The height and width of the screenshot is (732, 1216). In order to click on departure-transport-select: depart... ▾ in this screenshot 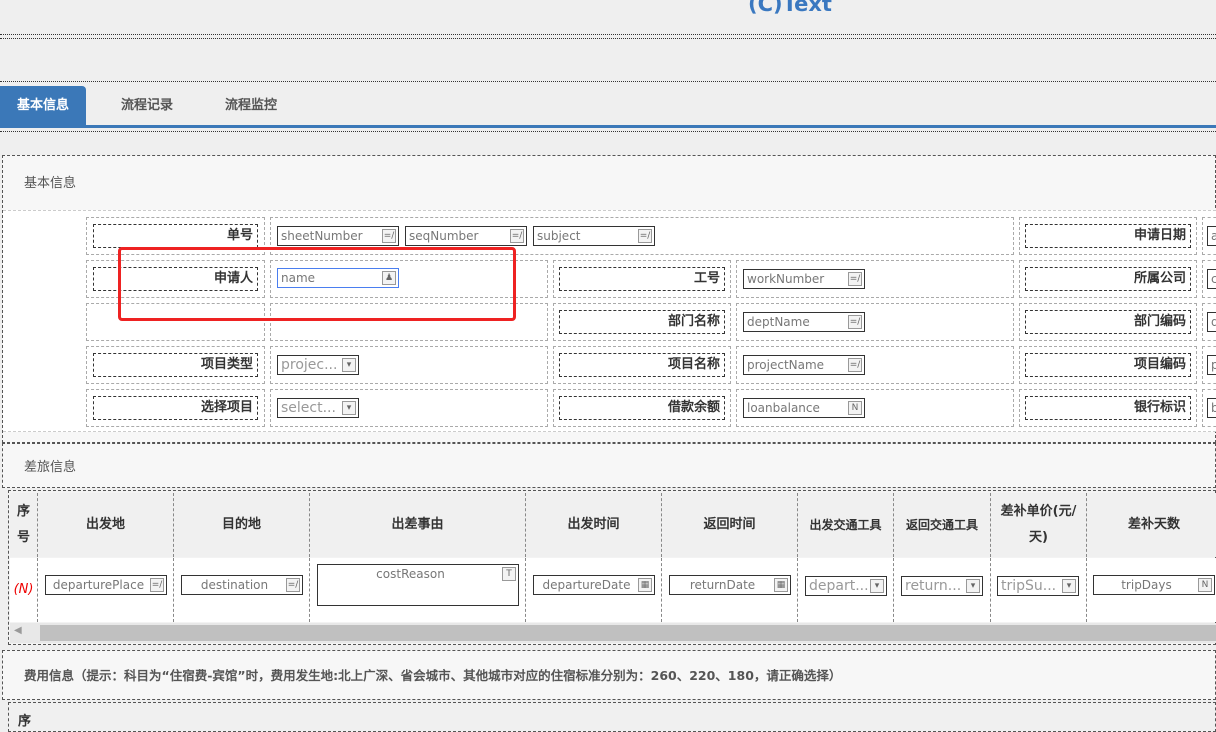, I will do `click(846, 586)`.